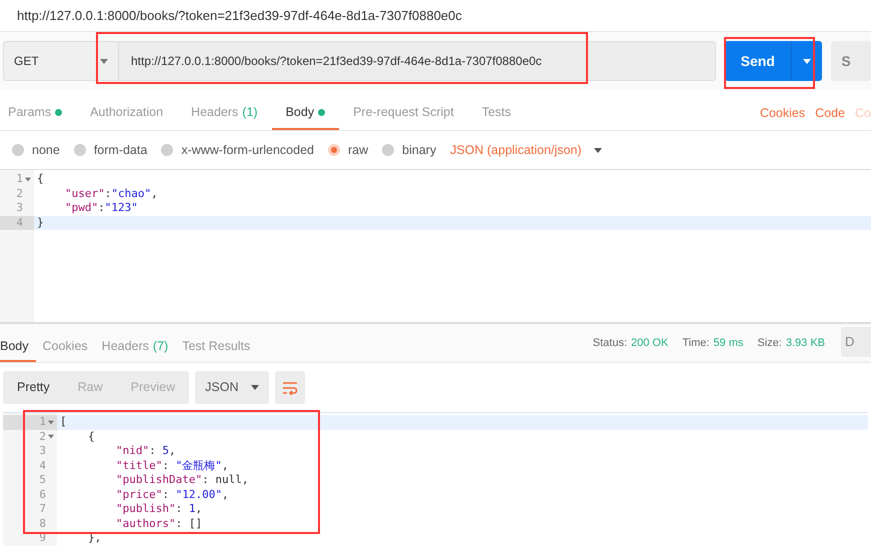 The width and height of the screenshot is (871, 546). Describe the element at coordinates (111, 193) in the screenshot. I see `code-line: "user":"chao",` at that location.